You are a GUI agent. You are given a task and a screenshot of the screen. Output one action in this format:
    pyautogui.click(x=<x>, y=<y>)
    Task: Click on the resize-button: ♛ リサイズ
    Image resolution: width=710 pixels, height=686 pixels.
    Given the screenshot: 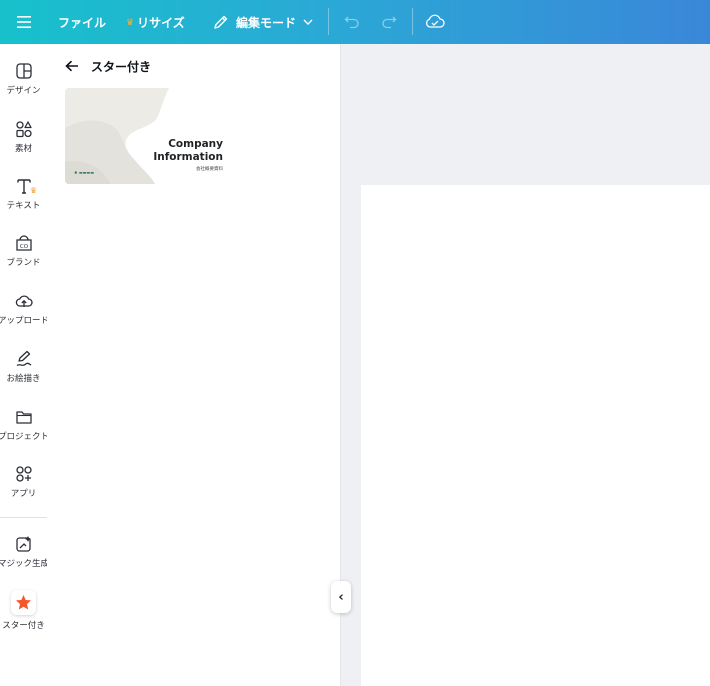 What is the action you would take?
    pyautogui.click(x=155, y=22)
    